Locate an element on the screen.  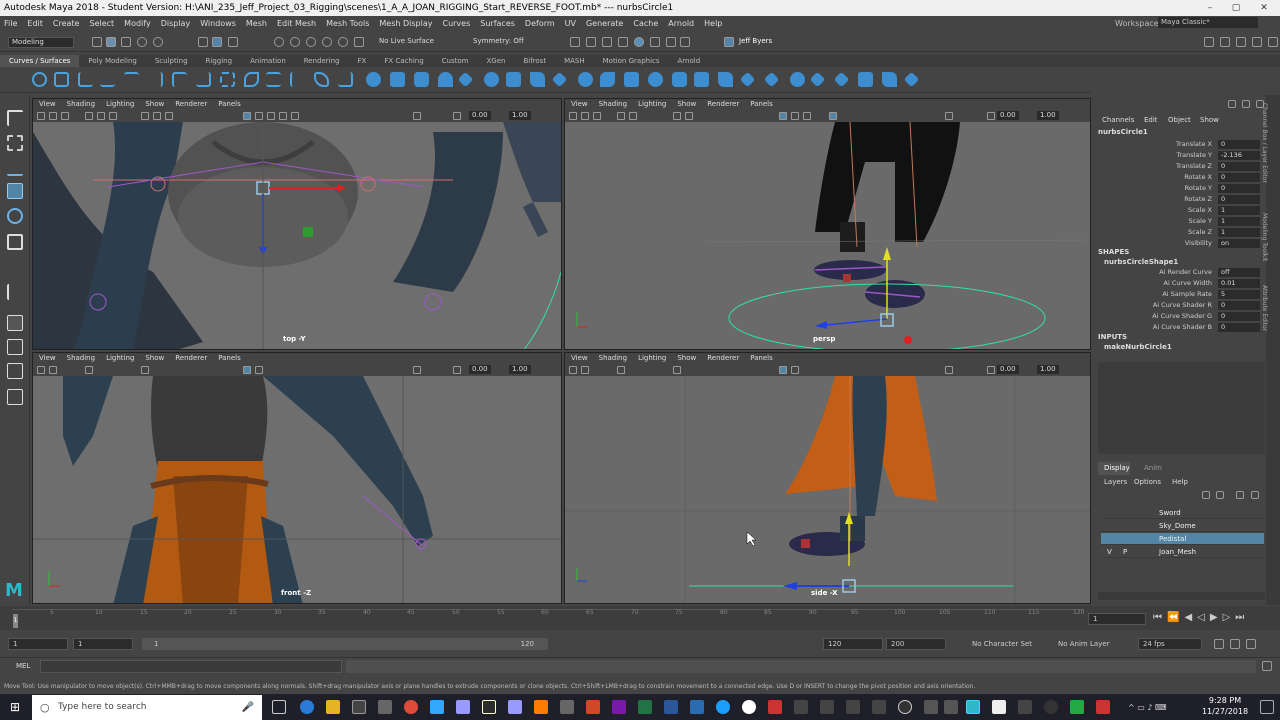
attr-translate-x-value: 0 is located at coordinates (1239, 144).